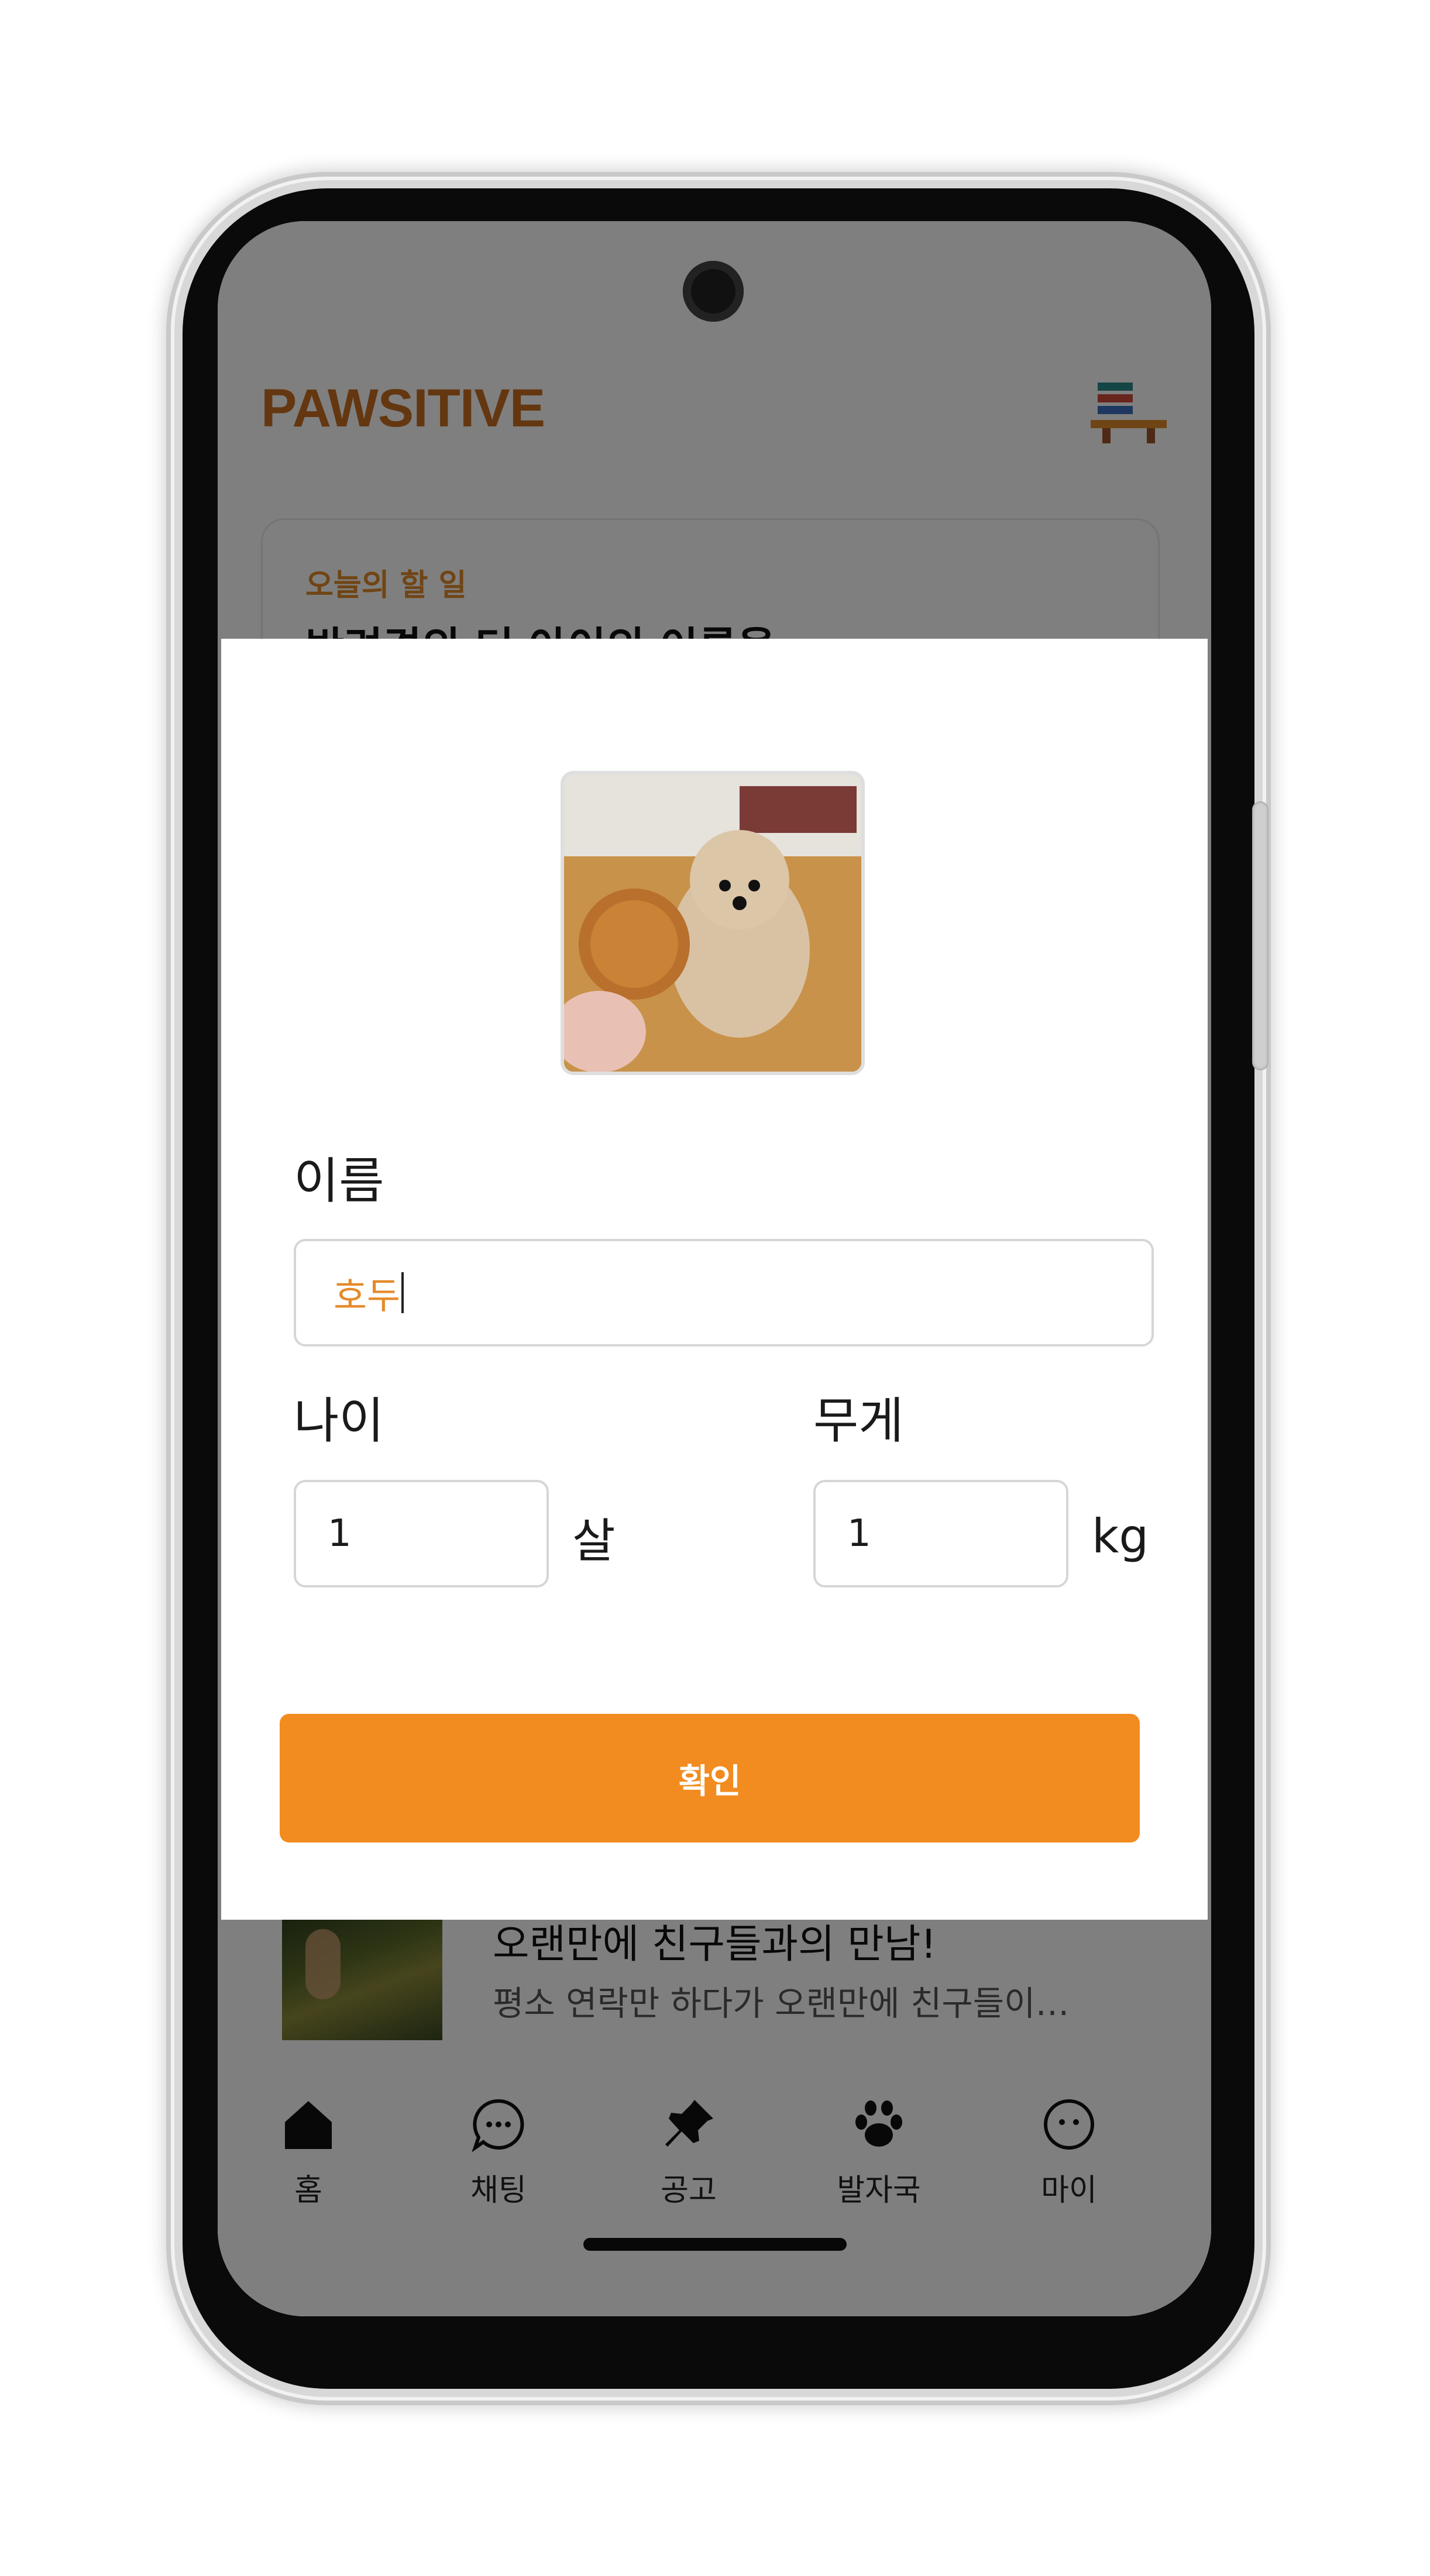 The image size is (1430, 2576). What do you see at coordinates (594, 1541) in the screenshot?
I see `age-unit: 살` at bounding box center [594, 1541].